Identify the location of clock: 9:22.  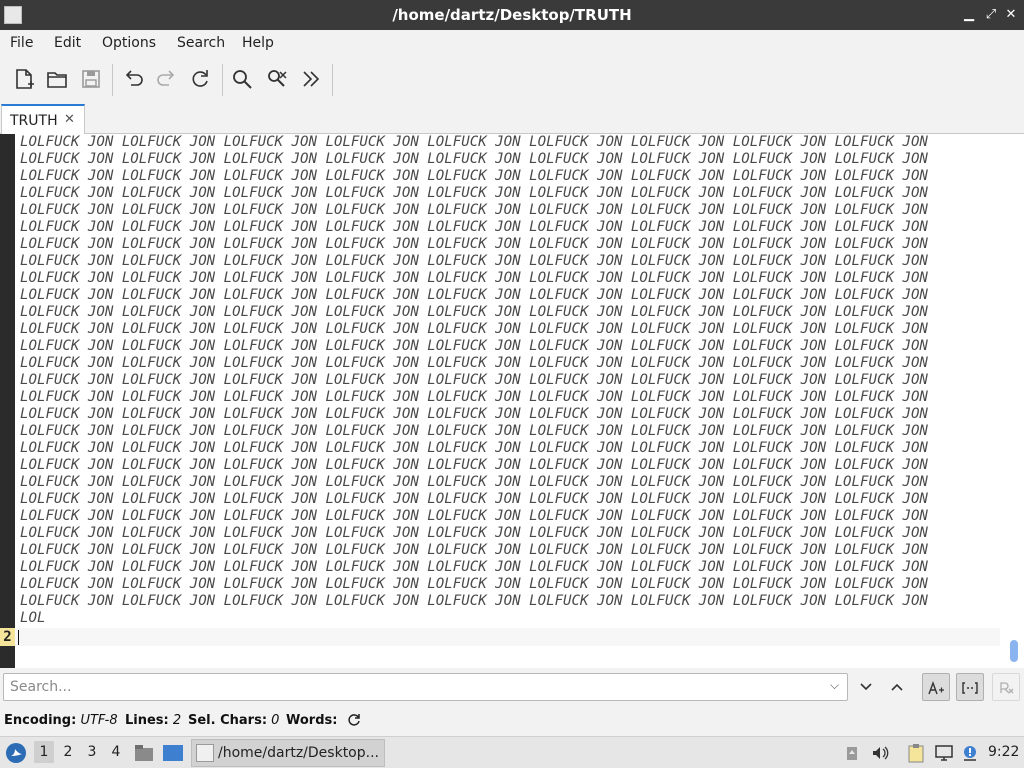
(1004, 752).